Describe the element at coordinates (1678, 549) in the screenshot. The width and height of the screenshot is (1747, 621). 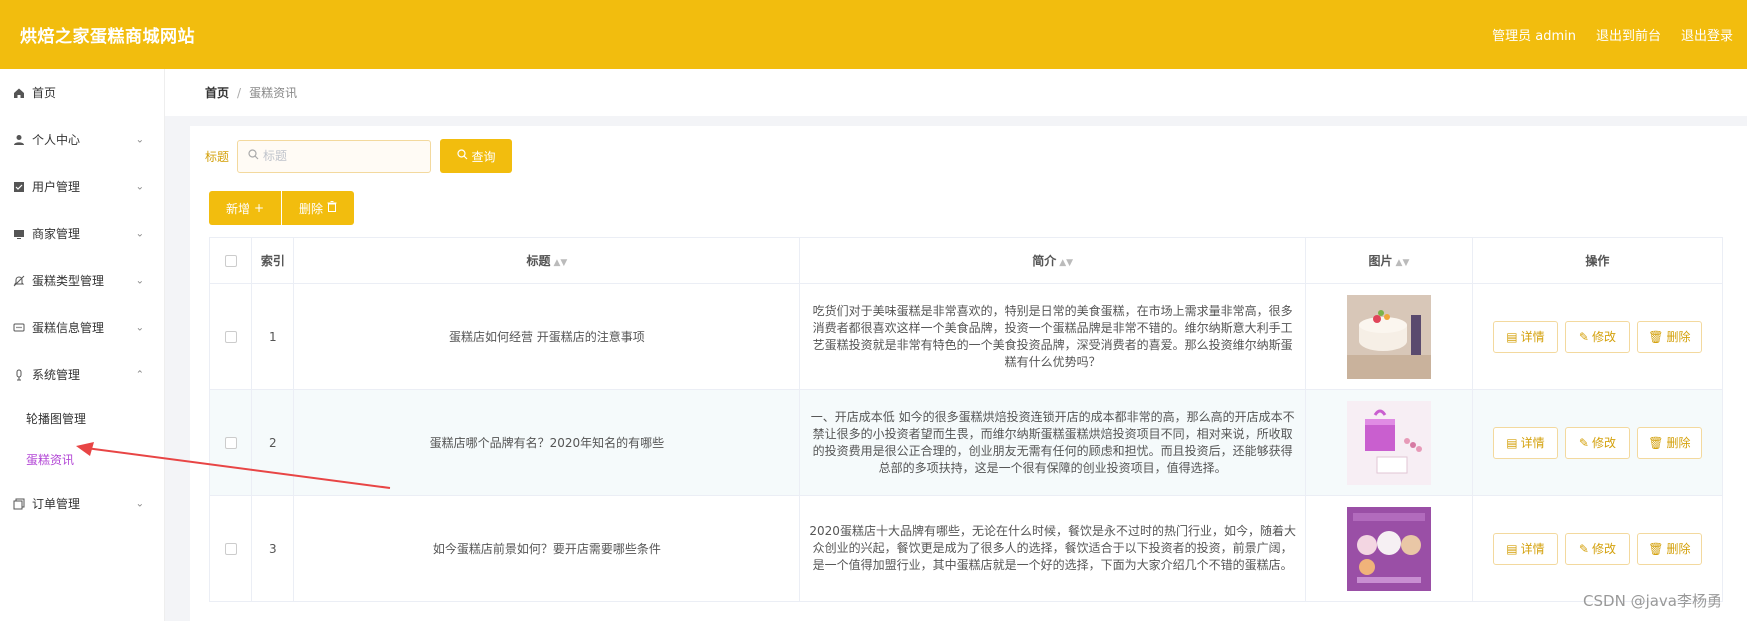
I see `delete-button-label: 删除` at that location.